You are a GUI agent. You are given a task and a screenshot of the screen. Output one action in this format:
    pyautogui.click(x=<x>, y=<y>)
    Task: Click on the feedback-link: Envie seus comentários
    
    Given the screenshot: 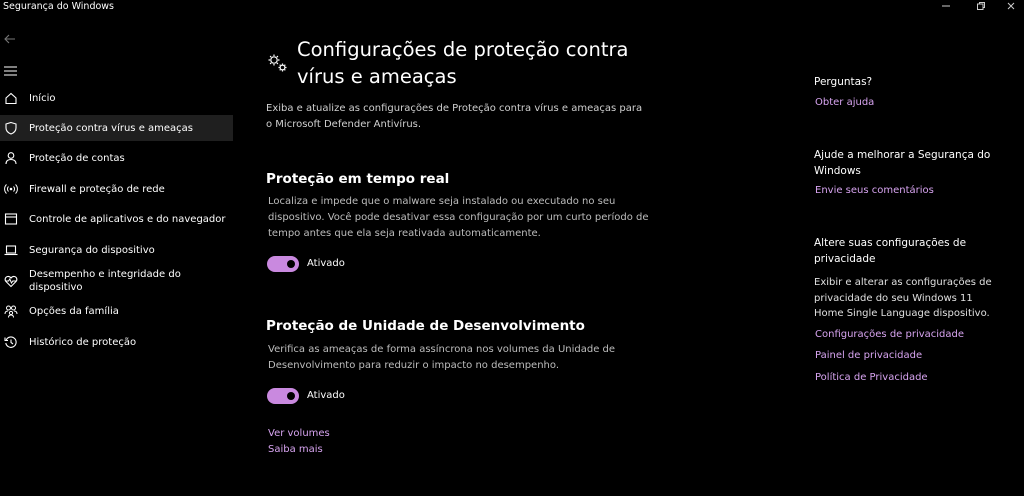 What is the action you would take?
    pyautogui.click(x=874, y=190)
    